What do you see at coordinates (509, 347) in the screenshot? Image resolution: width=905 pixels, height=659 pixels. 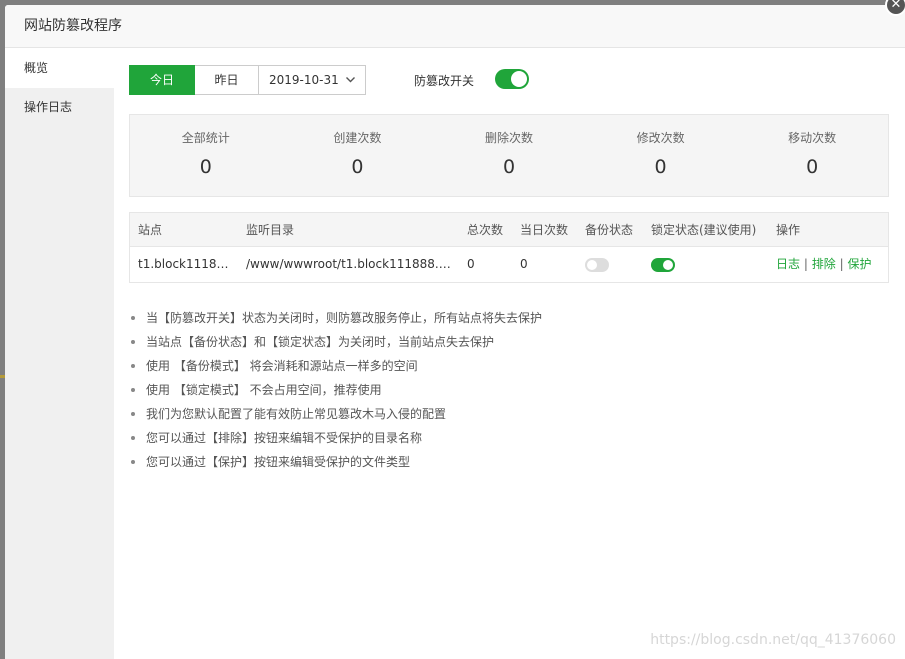 I see `list-item: 当站点【备份状态】和【锁定状态】为关闭时，当前站点失去保护` at bounding box center [509, 347].